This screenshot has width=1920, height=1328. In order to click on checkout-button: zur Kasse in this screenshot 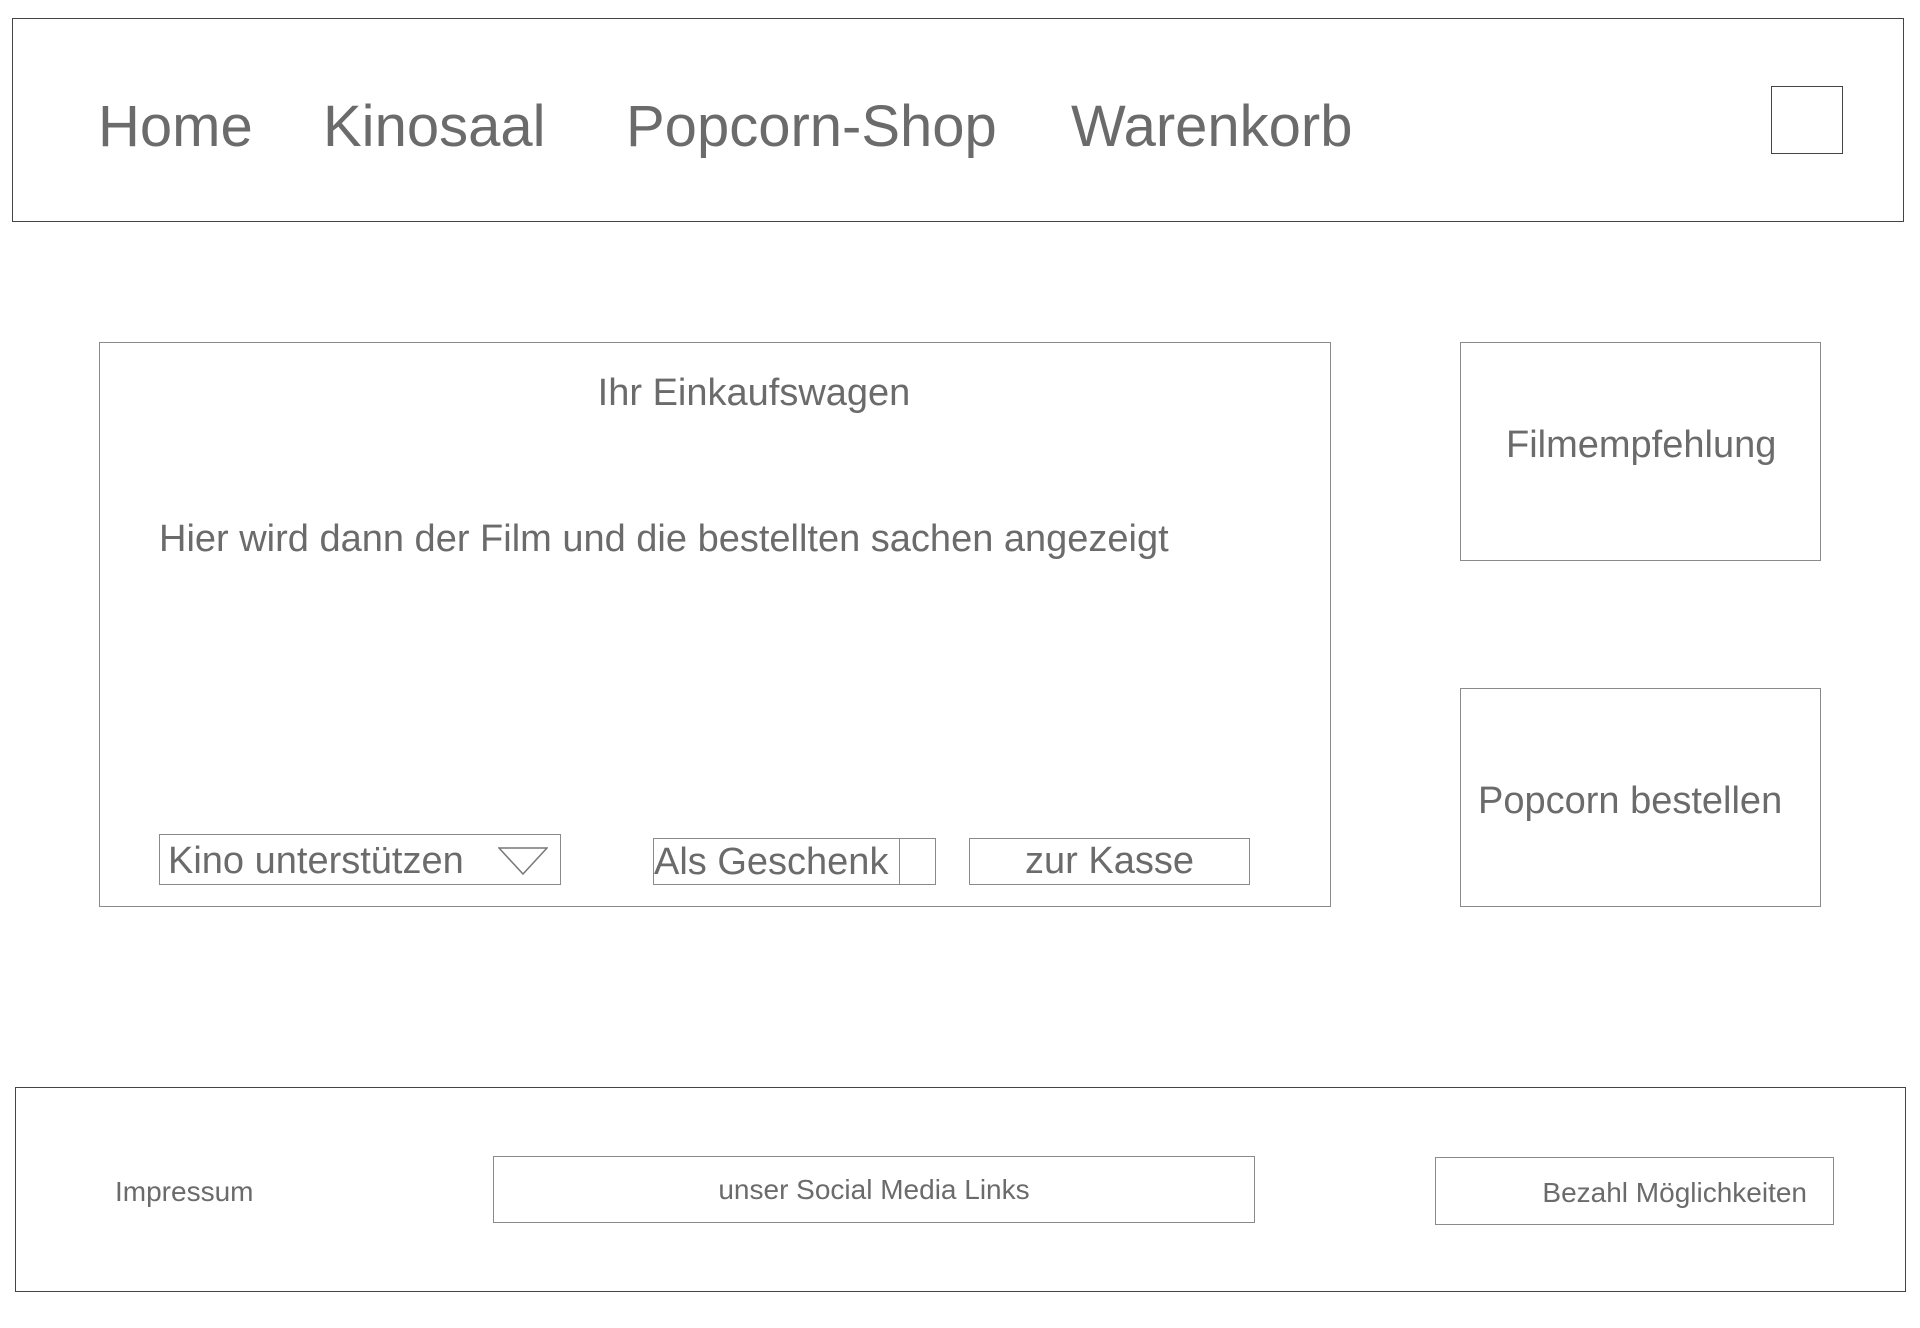, I will do `click(1109, 861)`.